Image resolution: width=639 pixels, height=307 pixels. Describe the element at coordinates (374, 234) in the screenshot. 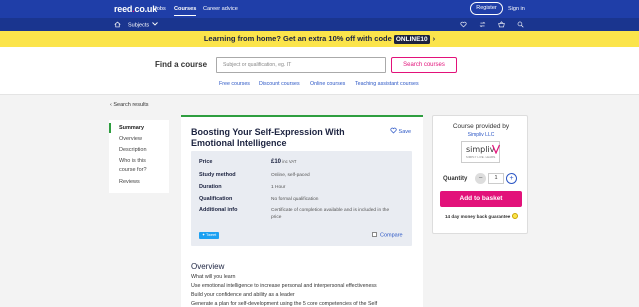

I see `checkbox-icon` at that location.